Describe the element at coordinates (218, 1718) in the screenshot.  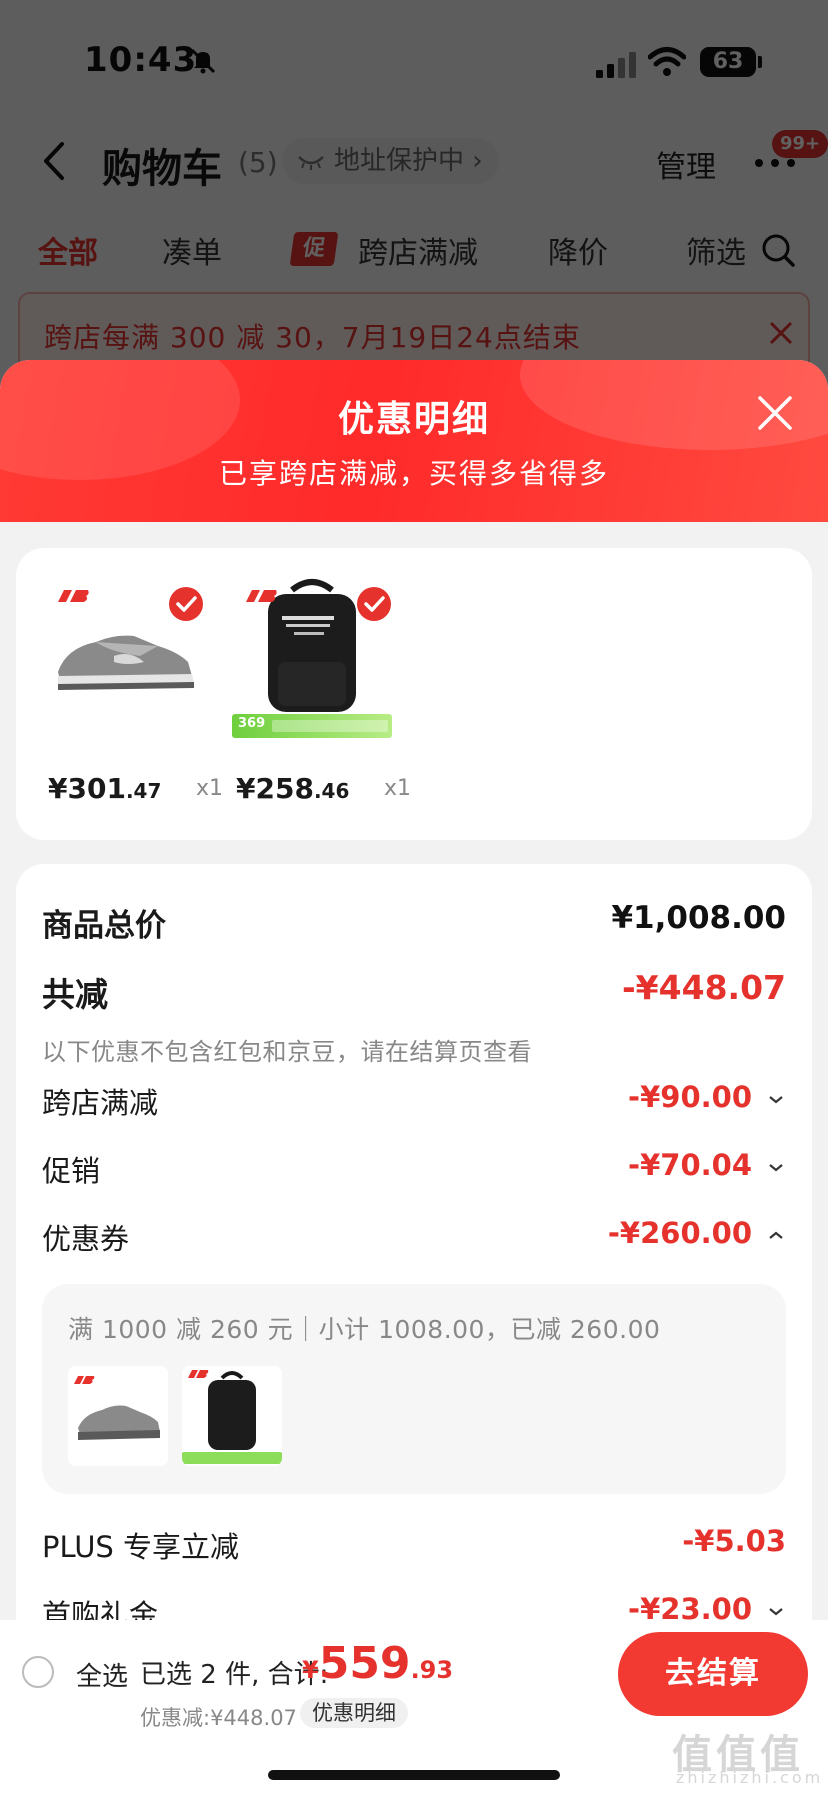
I see `discount-summary: 优惠减:¥448.07` at that location.